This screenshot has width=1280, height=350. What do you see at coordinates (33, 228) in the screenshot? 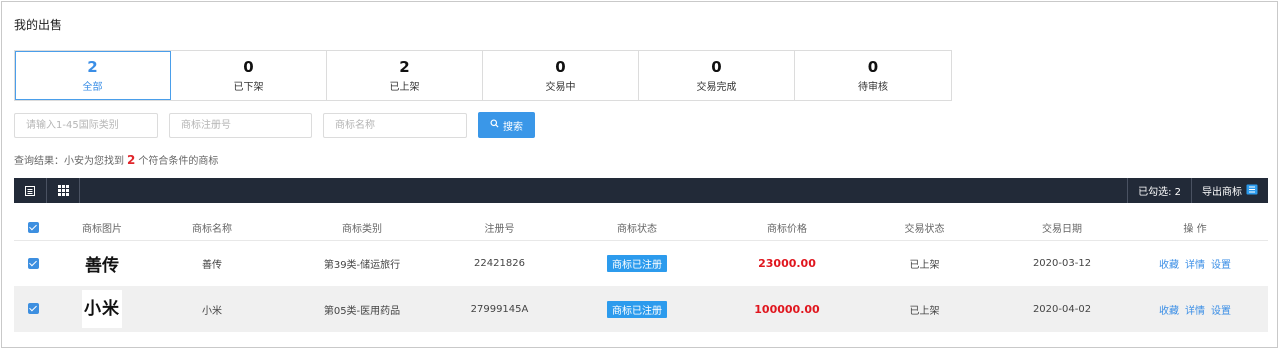
I see `select-all-checkbox` at bounding box center [33, 228].